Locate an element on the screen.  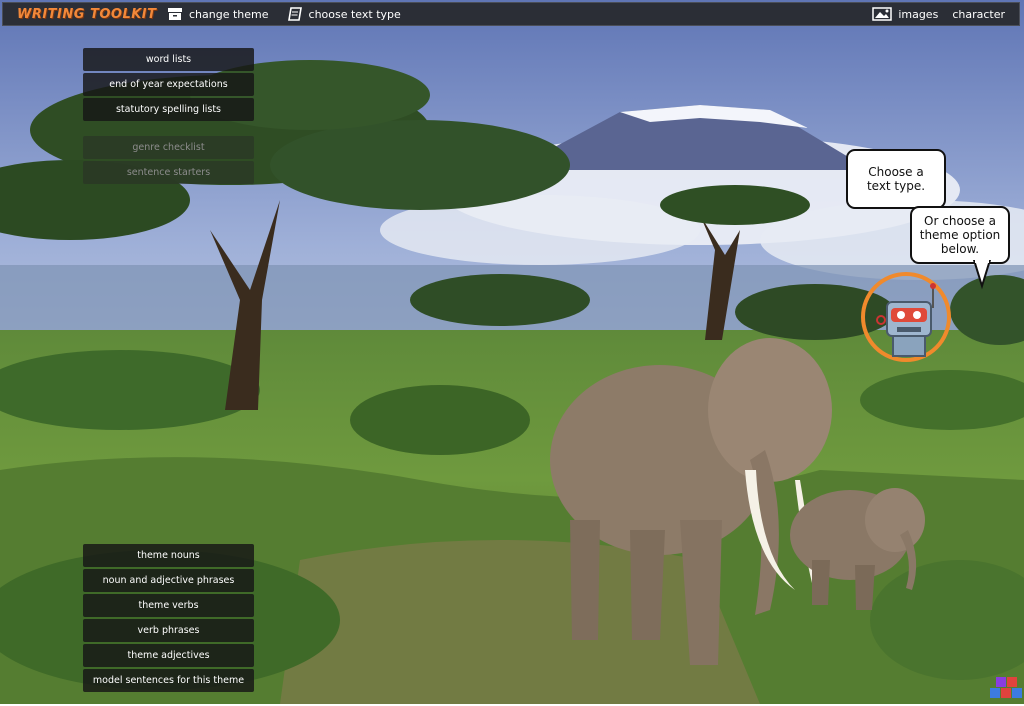
box-icon is located at coordinates (175, 14).